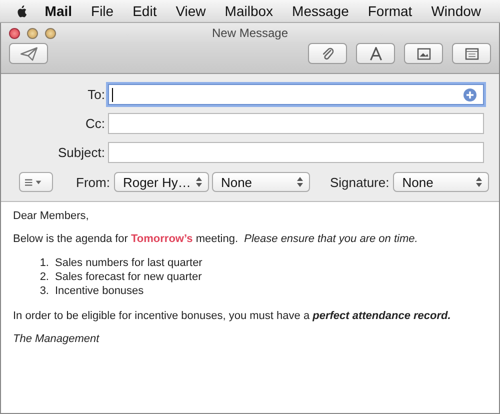 This screenshot has width=500, height=414. Describe the element at coordinates (32, 33) in the screenshot. I see `minimize-button` at that location.